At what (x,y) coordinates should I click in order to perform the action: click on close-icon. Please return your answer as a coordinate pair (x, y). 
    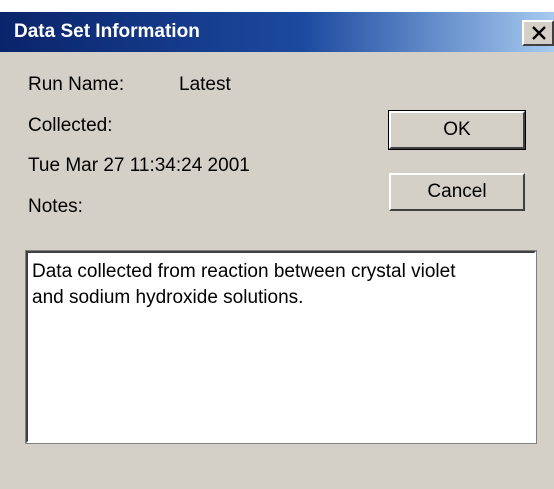
    Looking at the image, I should click on (539, 33).